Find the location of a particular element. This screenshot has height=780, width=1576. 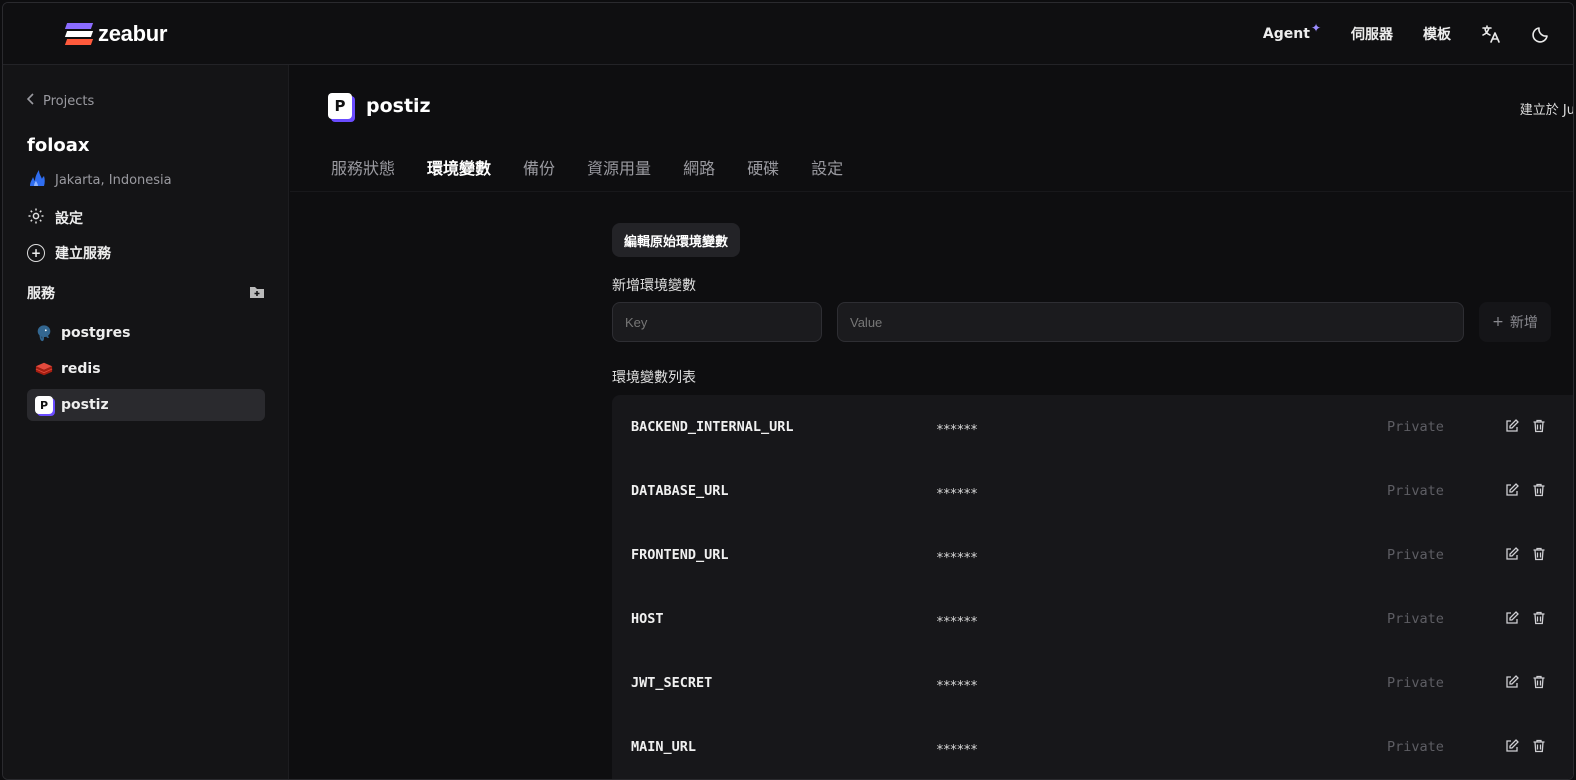

translate-icon is located at coordinates (1491, 34).